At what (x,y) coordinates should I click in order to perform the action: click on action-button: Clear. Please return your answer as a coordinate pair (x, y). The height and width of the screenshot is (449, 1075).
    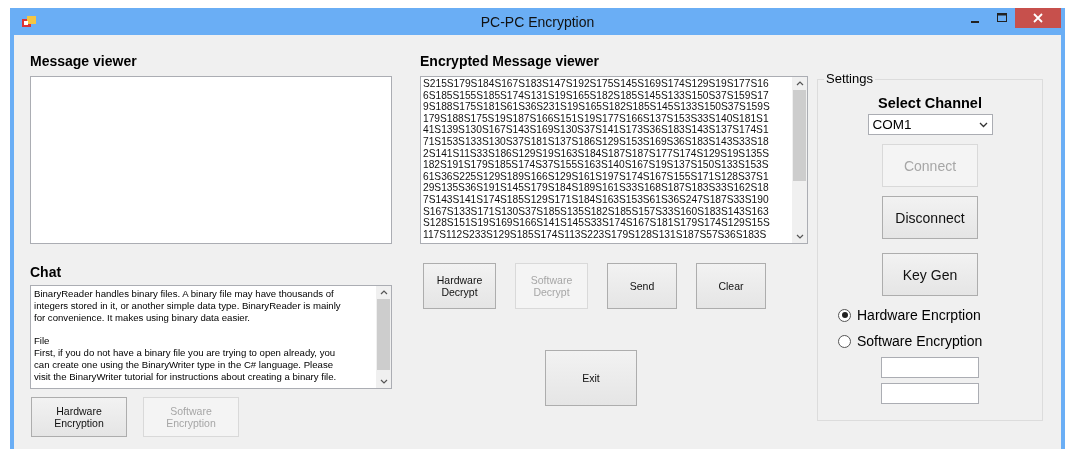
    Looking at the image, I should click on (731, 286).